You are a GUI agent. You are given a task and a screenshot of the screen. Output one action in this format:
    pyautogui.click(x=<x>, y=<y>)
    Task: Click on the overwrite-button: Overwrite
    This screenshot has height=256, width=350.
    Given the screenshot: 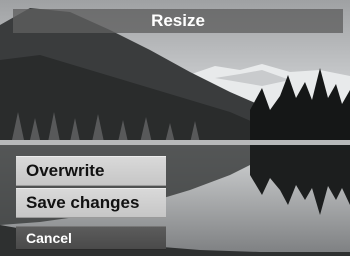 What is the action you would take?
    pyautogui.click(x=91, y=171)
    